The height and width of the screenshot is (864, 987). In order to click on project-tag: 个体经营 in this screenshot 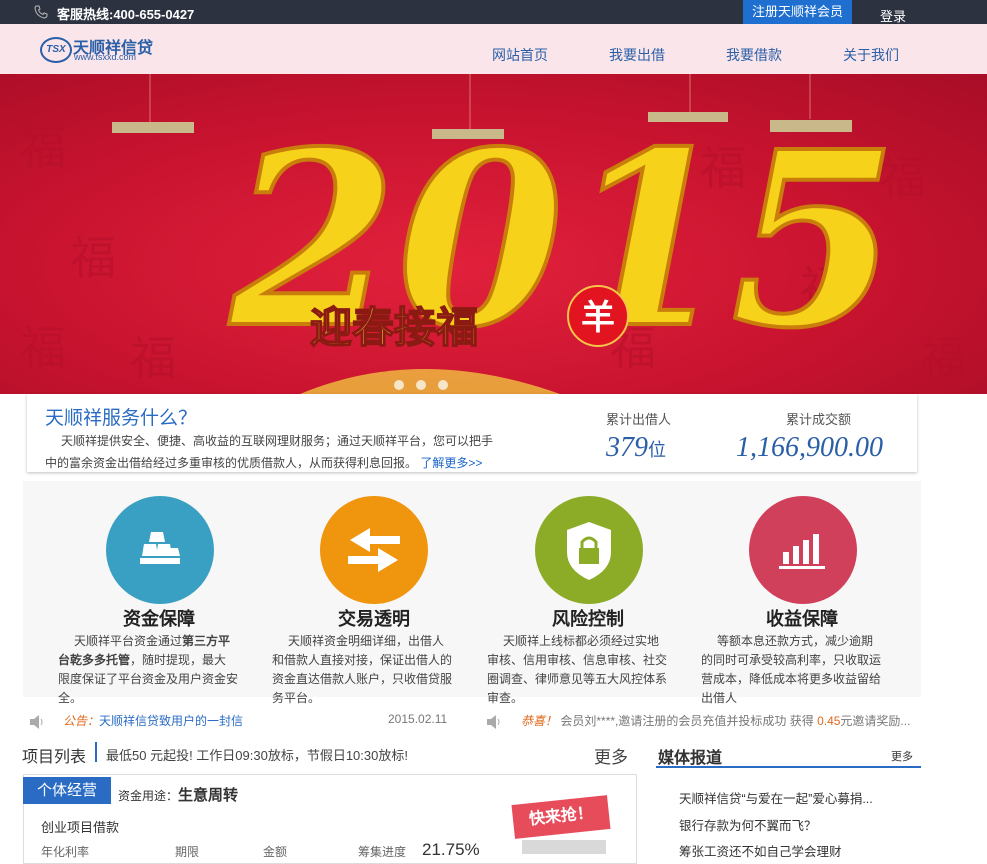, I will do `click(67, 790)`.